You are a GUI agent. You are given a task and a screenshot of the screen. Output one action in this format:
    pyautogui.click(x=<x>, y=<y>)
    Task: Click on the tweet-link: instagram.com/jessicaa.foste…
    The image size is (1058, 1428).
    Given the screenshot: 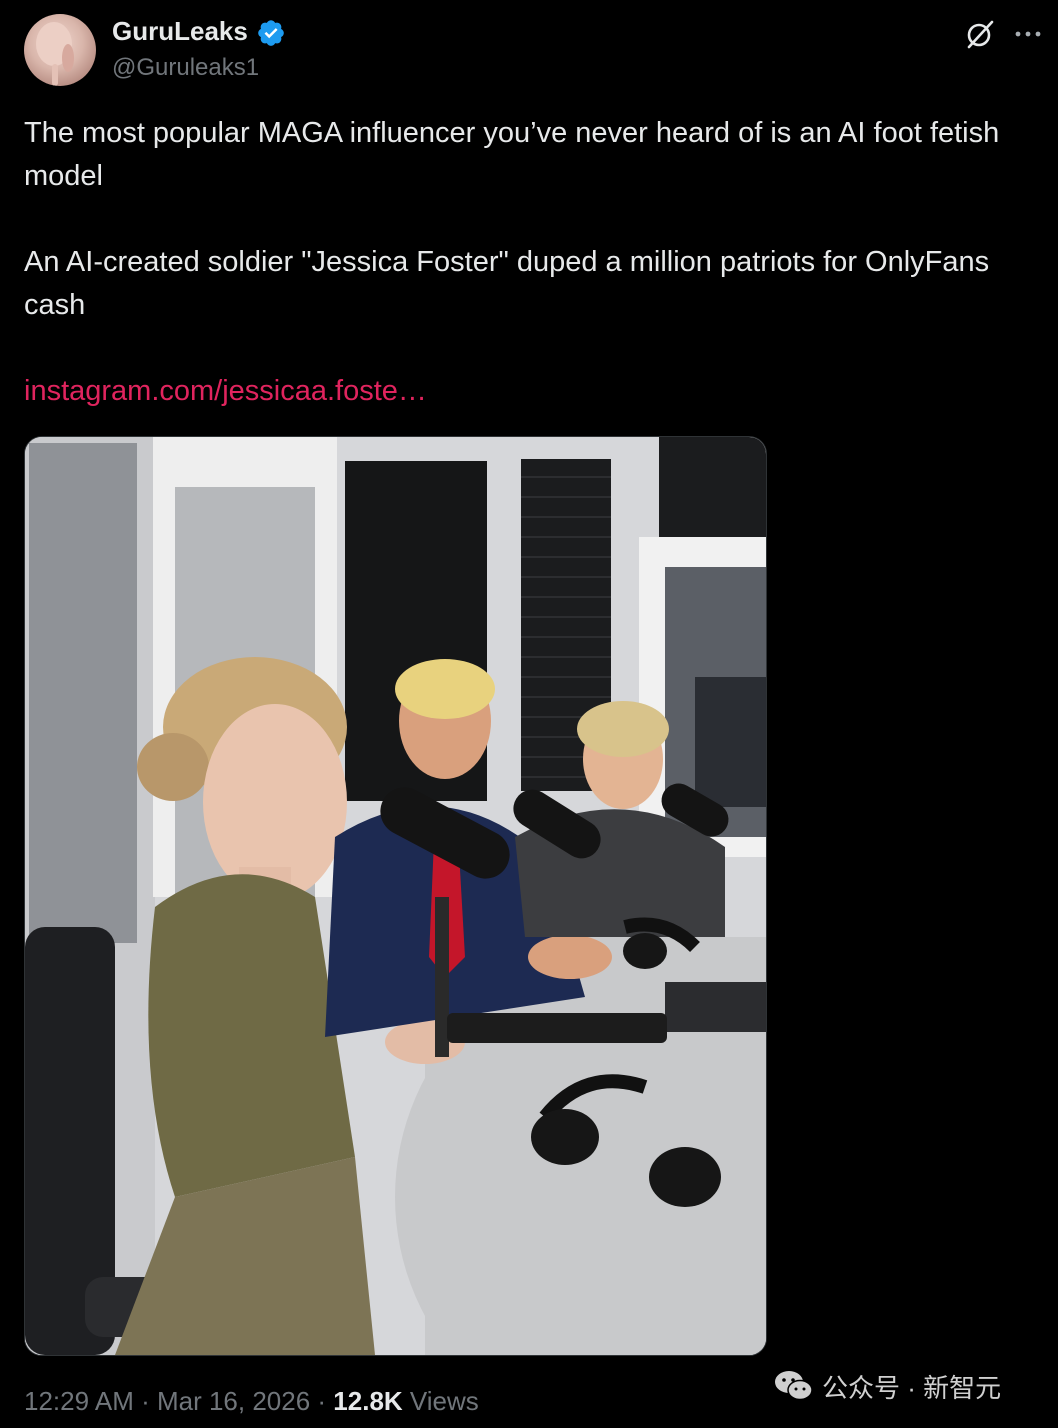 What is the action you would take?
    pyautogui.click(x=225, y=391)
    